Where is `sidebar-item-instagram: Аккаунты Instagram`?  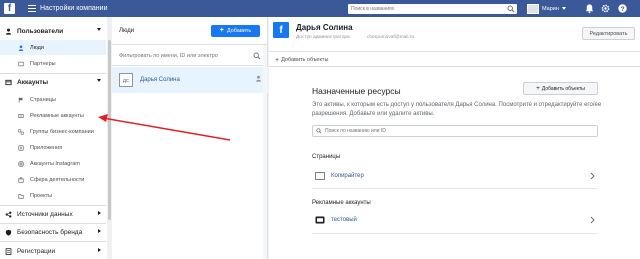
sidebar-item-instagram: Аккаунты Instagram is located at coordinates (53, 163).